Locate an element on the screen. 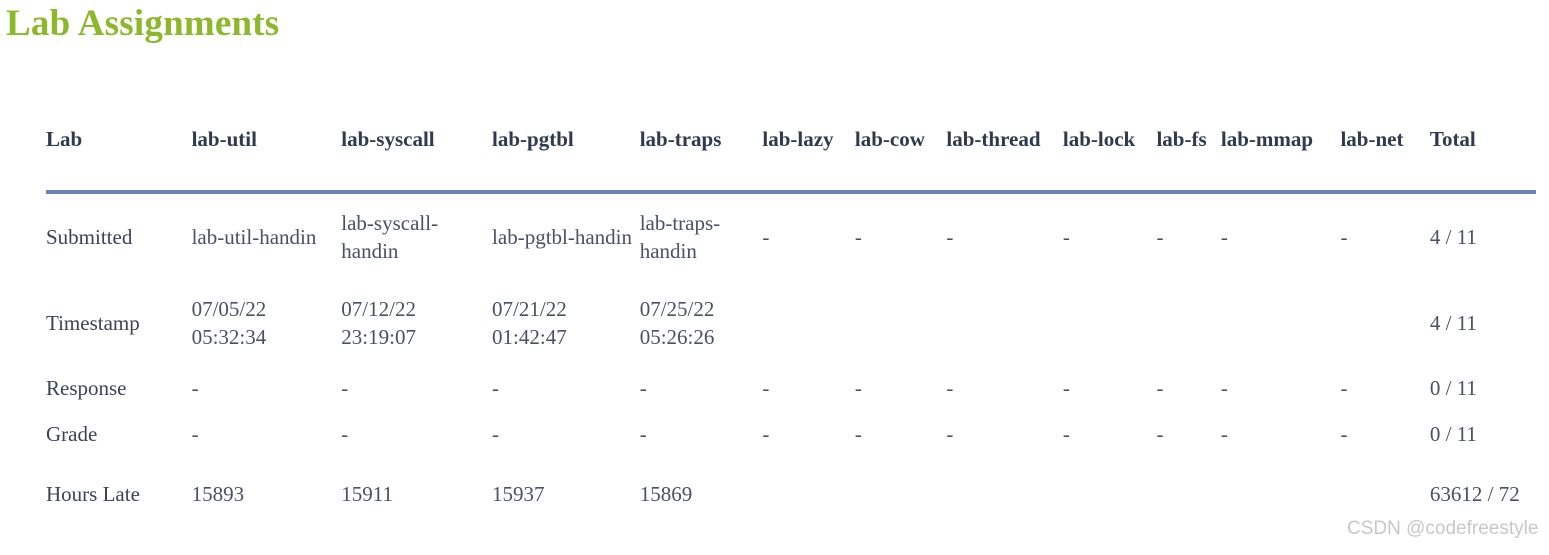 The height and width of the screenshot is (555, 1549). cell-timestamp-lab-mmap is located at coordinates (1281, 324).